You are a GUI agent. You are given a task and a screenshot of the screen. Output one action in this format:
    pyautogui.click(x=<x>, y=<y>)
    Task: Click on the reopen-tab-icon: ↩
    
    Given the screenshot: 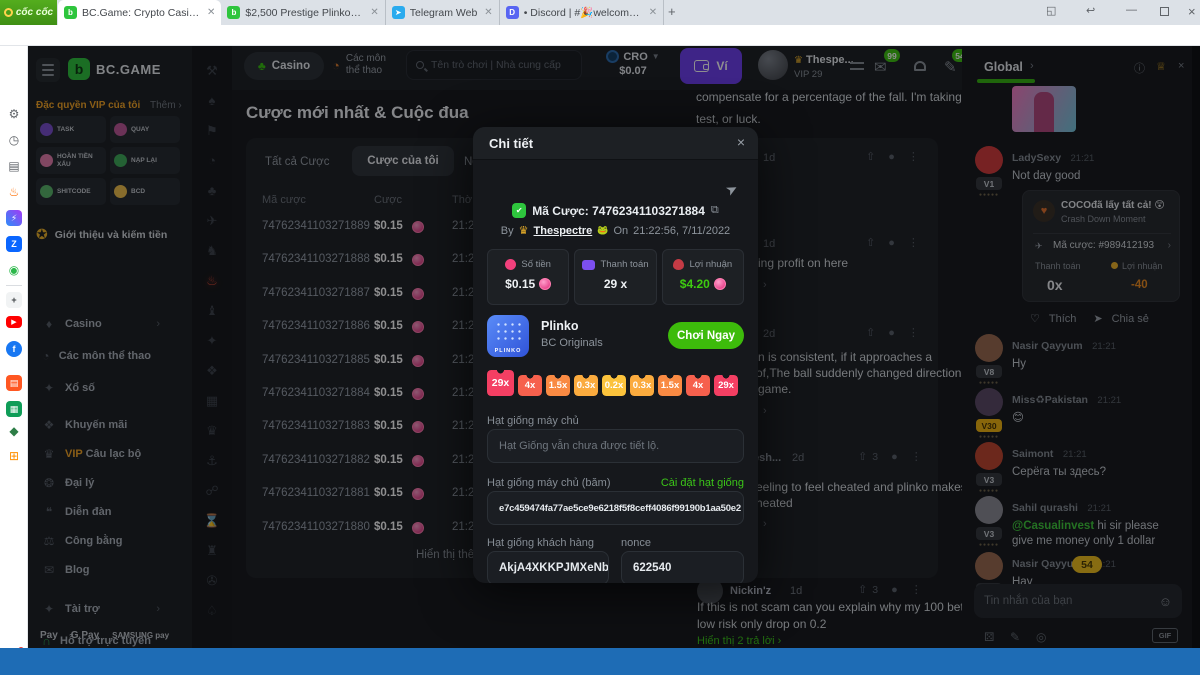 What is the action you would take?
    pyautogui.click(x=1090, y=10)
    